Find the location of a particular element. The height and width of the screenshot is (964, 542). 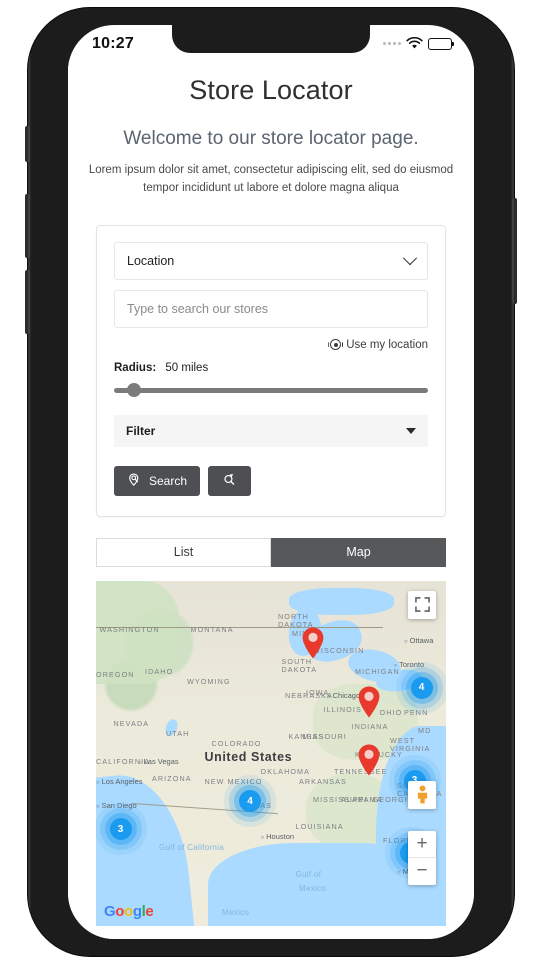

google-logo: Google is located at coordinates (129, 911).